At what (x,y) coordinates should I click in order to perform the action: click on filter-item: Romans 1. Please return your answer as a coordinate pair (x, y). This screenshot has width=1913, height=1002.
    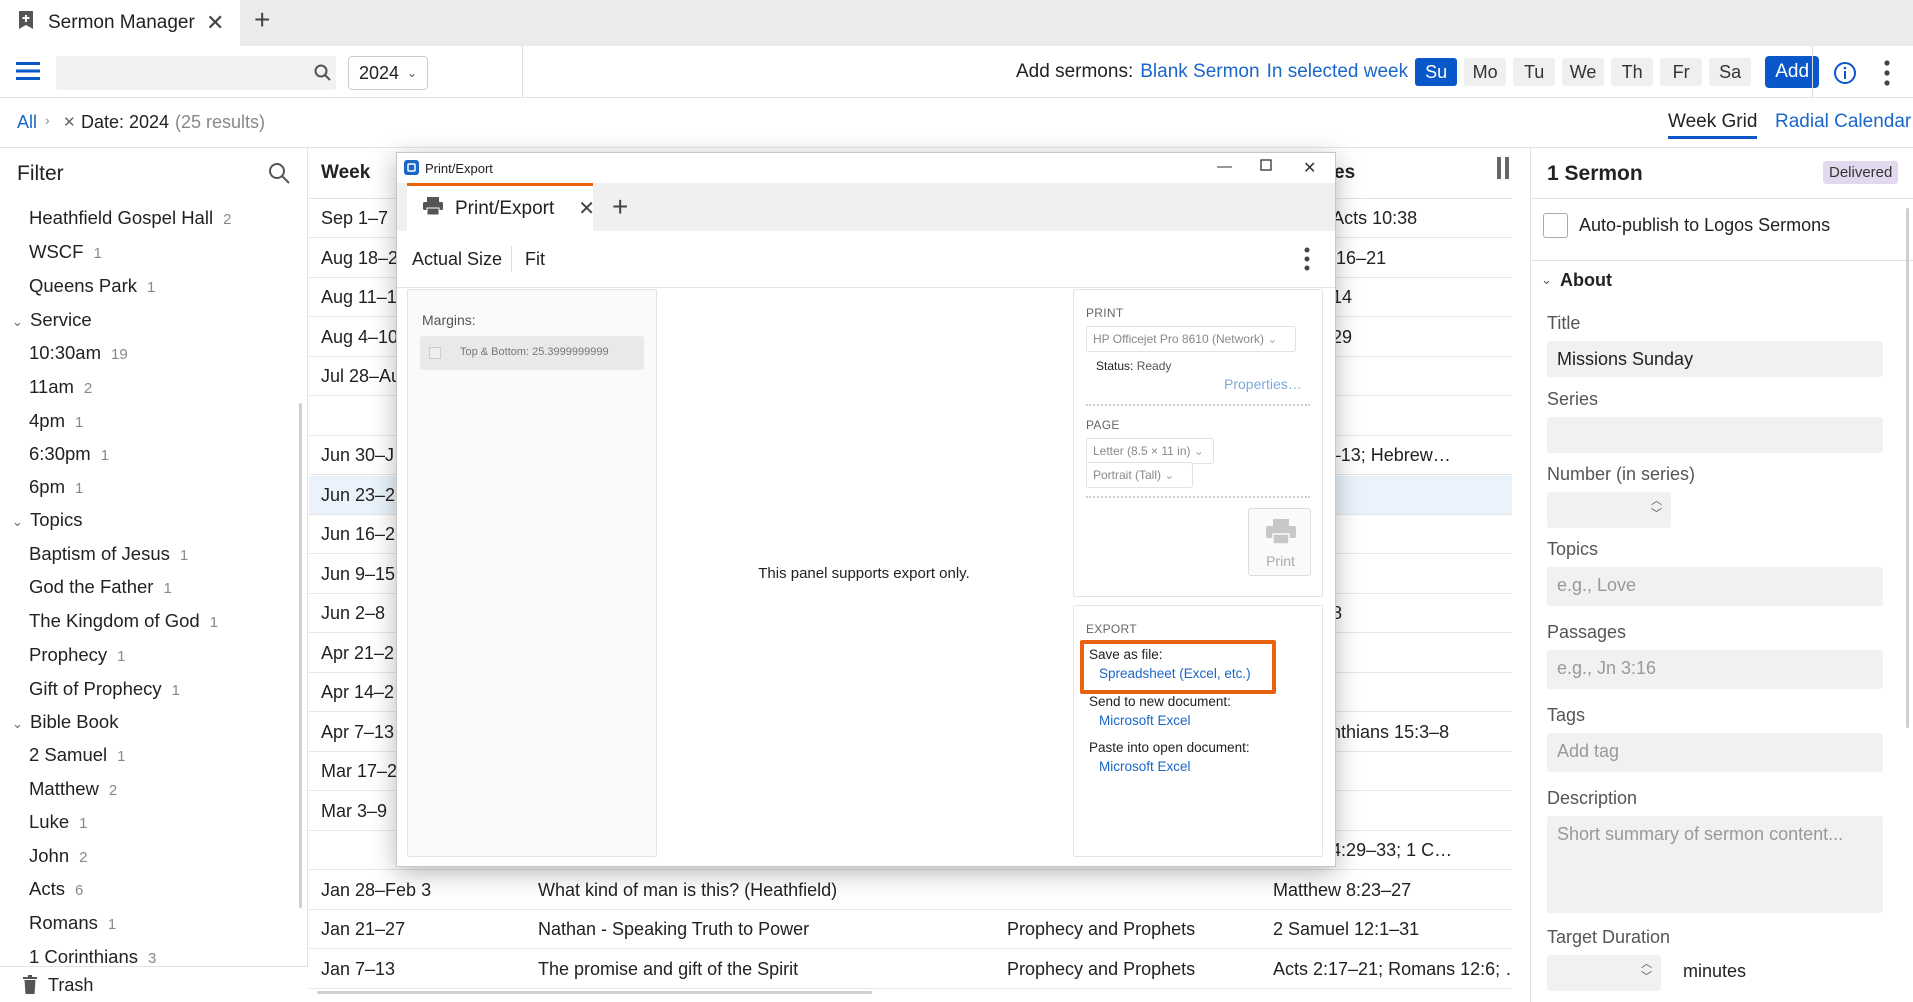
    Looking at the image, I should click on (72, 923).